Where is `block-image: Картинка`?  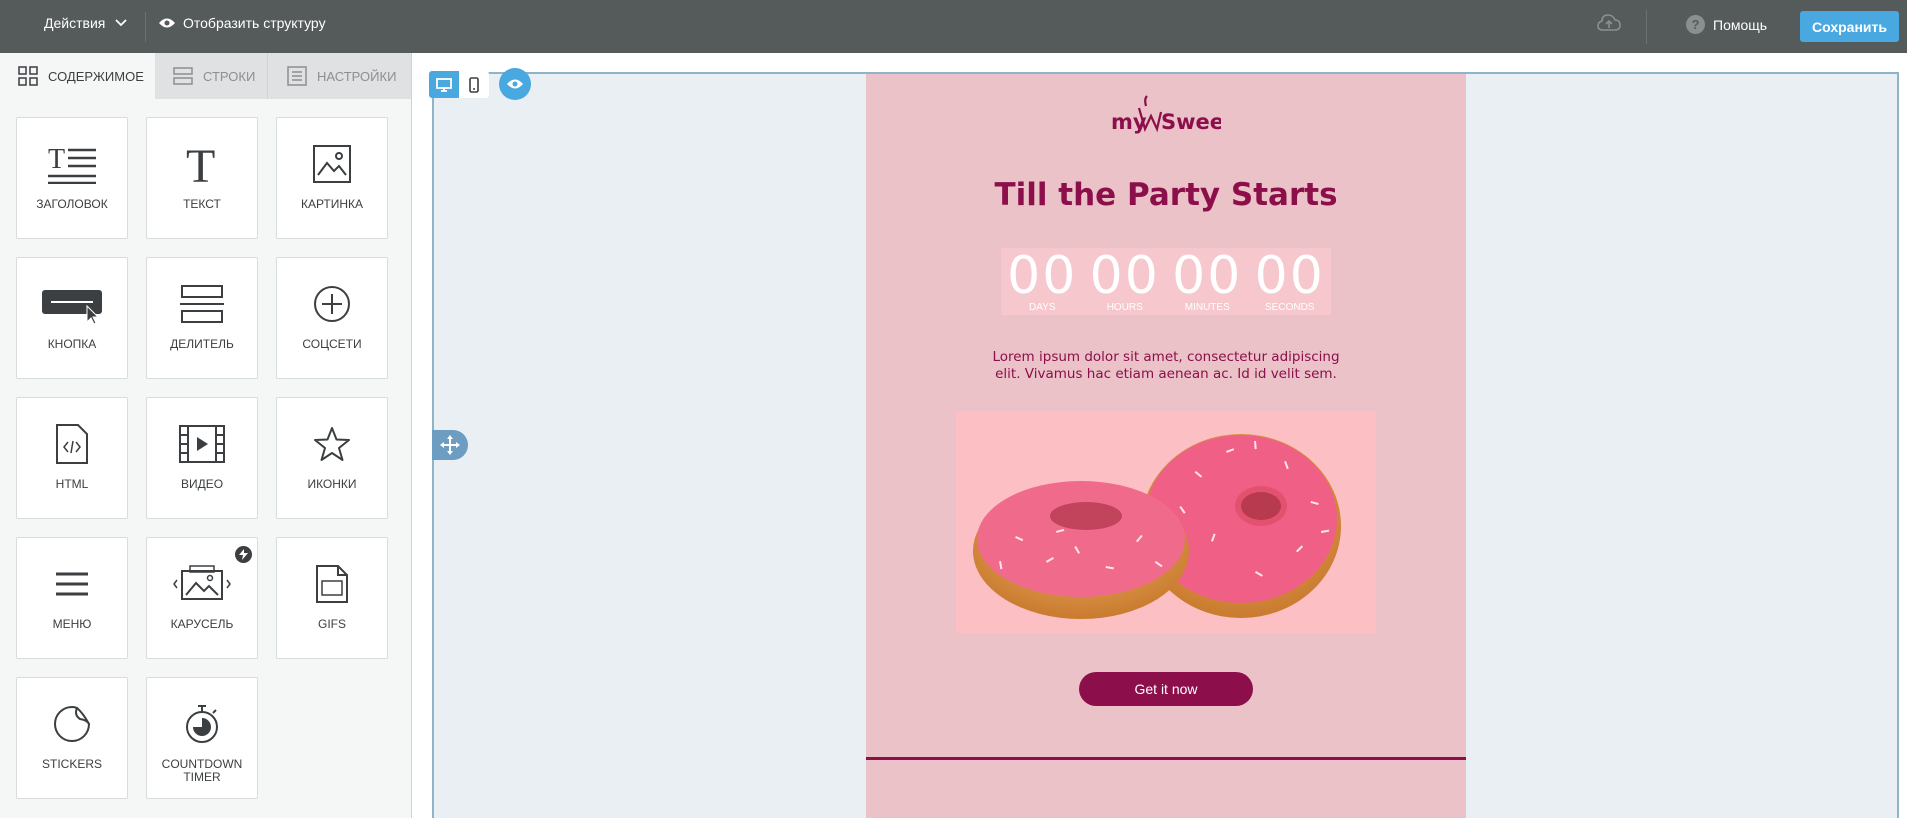 block-image: Картинка is located at coordinates (332, 178).